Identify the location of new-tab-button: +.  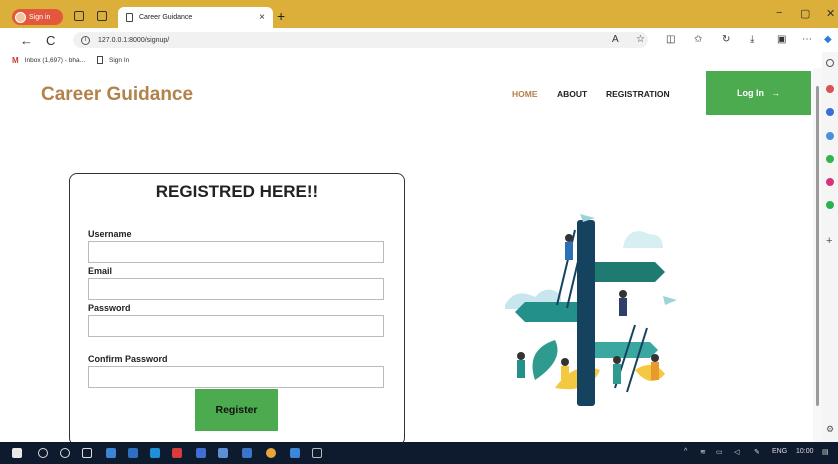
(281, 16).